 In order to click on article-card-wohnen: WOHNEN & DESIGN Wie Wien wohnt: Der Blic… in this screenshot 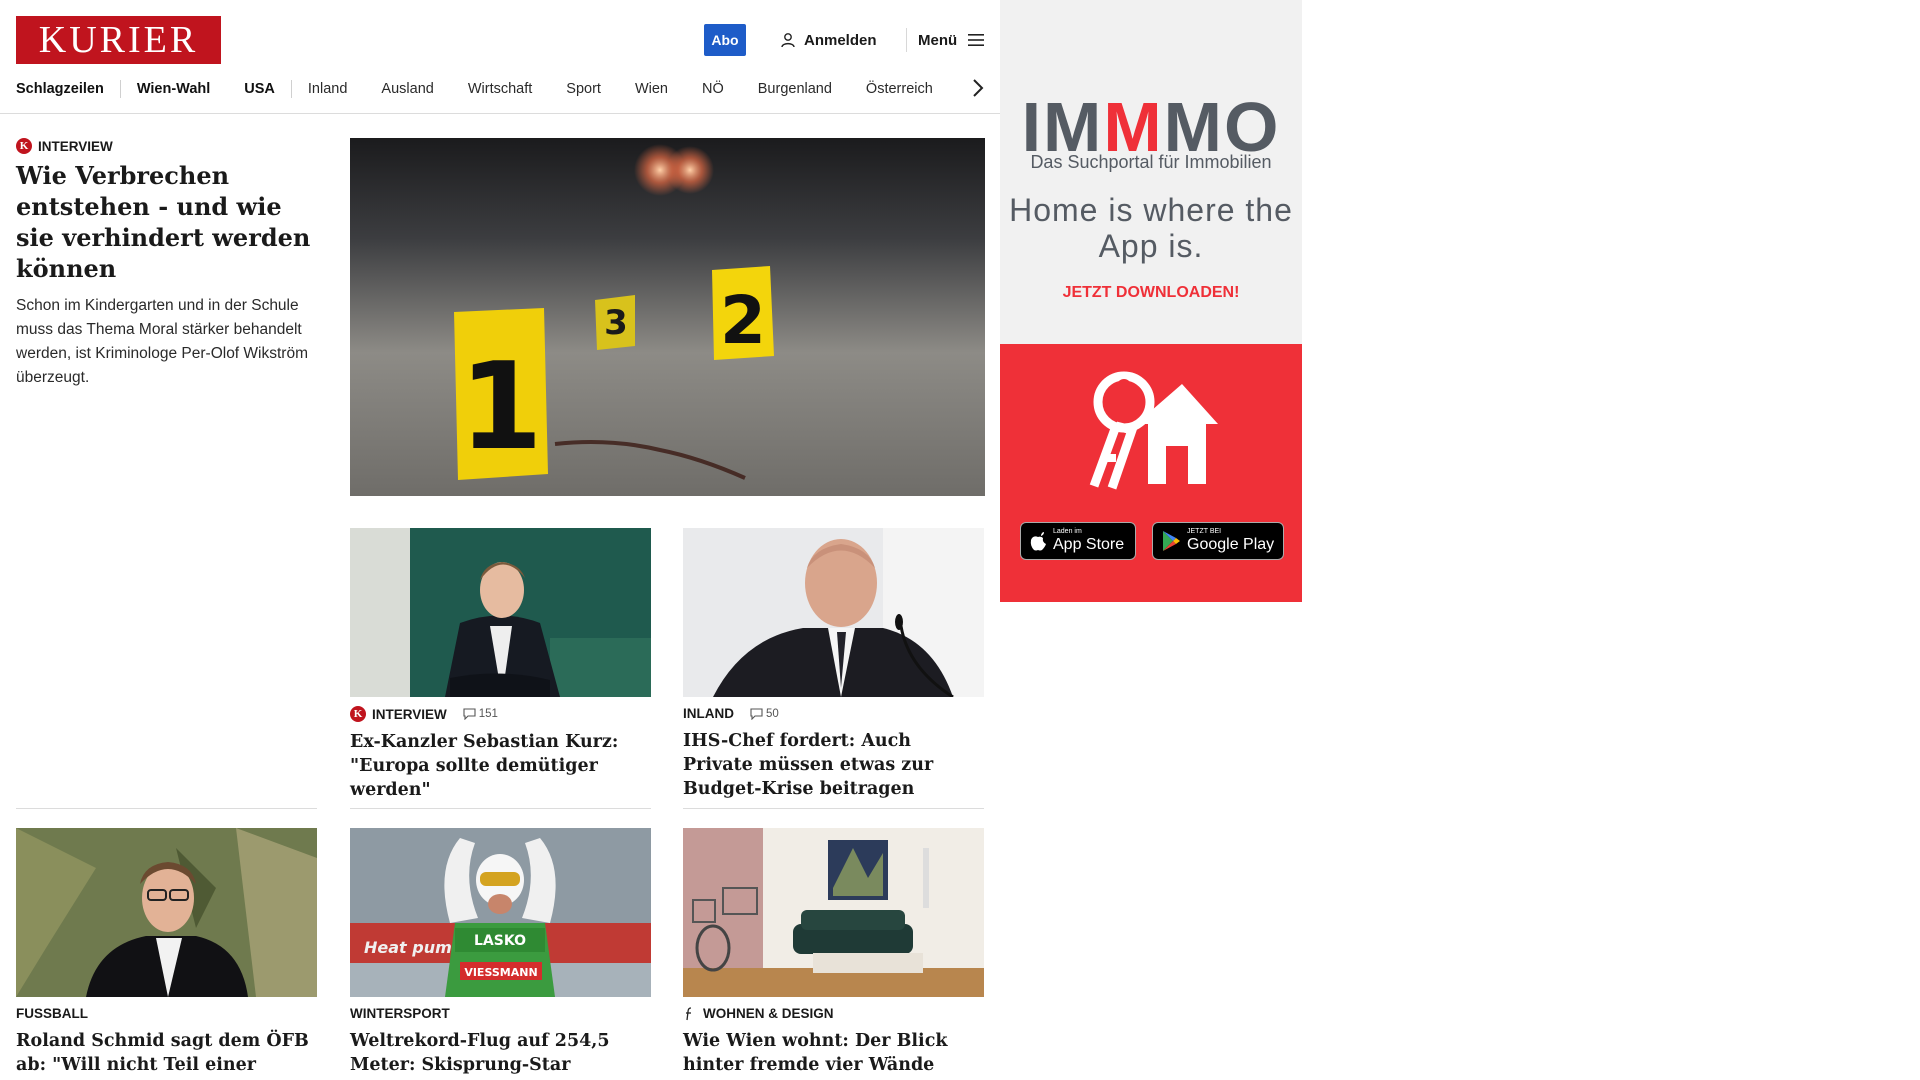, I will do `click(833, 952)`.